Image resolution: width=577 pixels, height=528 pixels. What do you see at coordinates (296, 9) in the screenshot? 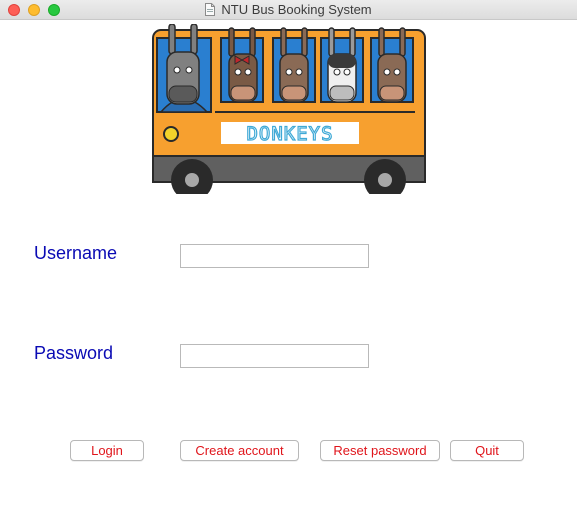
I see `window-title: NTU Bus Booking System` at bounding box center [296, 9].